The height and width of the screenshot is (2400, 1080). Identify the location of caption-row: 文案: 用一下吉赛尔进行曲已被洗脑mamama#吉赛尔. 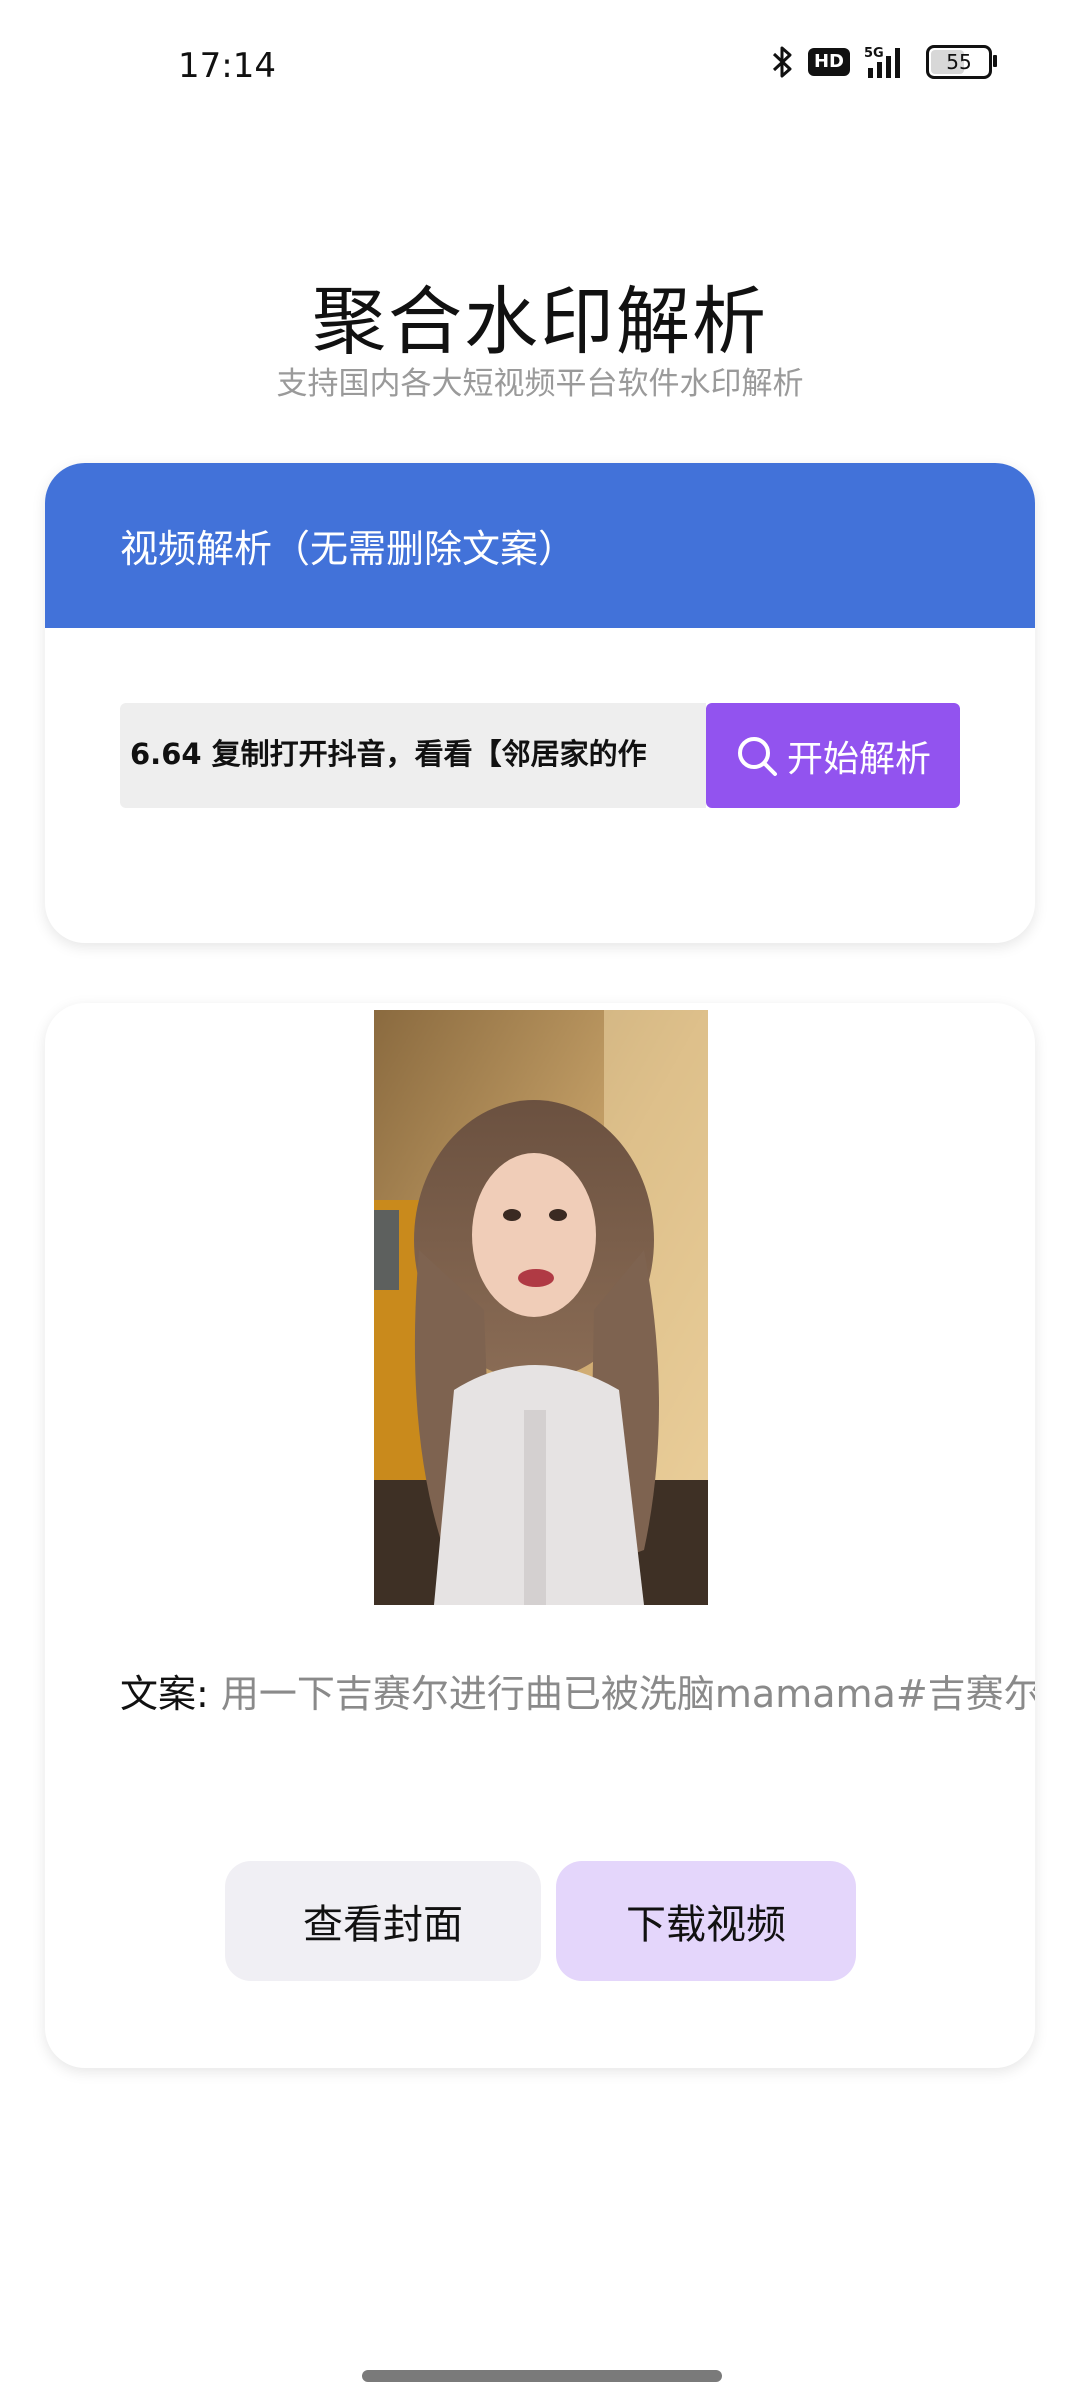
(577, 1690).